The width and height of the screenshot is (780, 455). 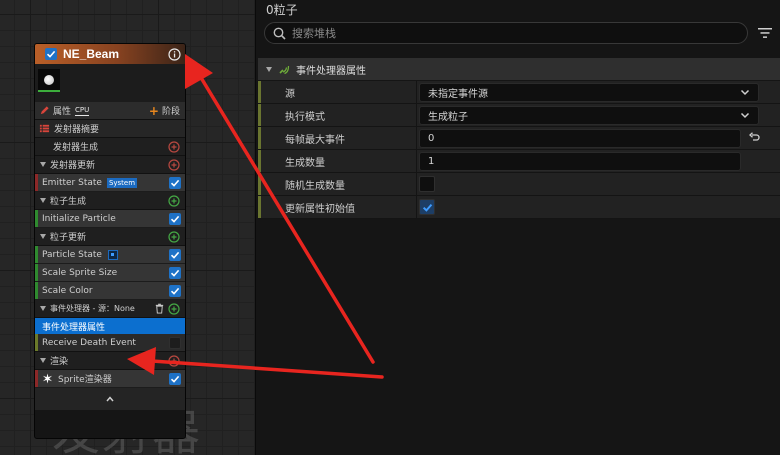 I want to click on sprite-renderer-checkbox, so click(x=175, y=378).